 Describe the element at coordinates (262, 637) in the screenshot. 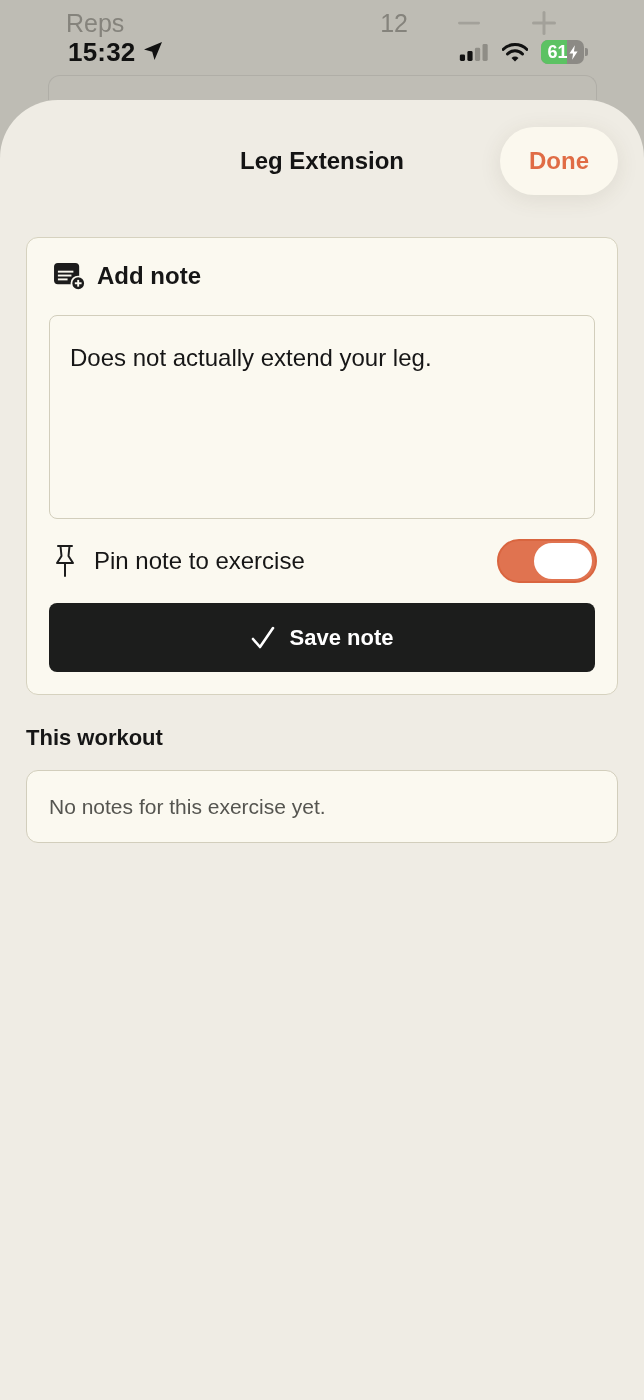

I see `checkmark-icon` at that location.